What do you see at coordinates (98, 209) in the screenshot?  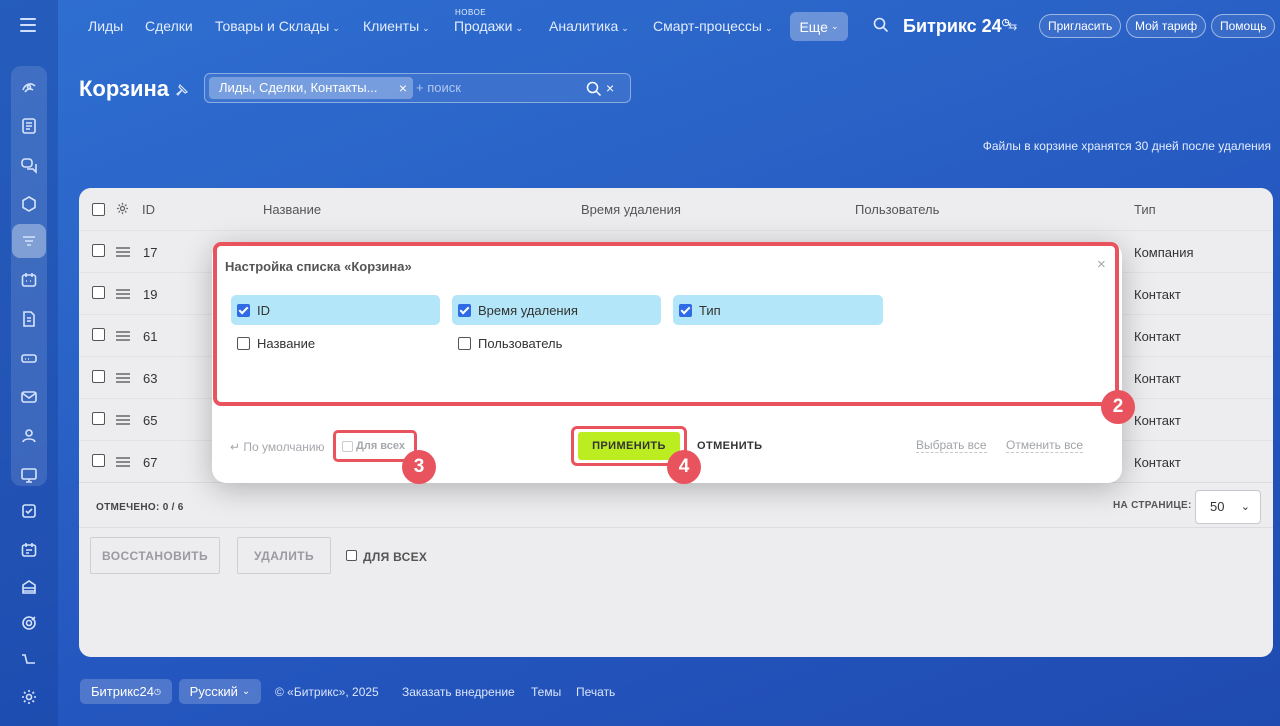 I see `select-all-checkbox` at bounding box center [98, 209].